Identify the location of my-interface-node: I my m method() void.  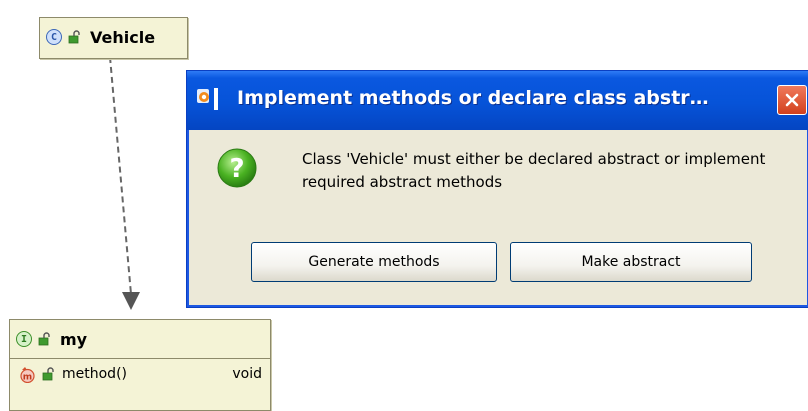
(140, 365).